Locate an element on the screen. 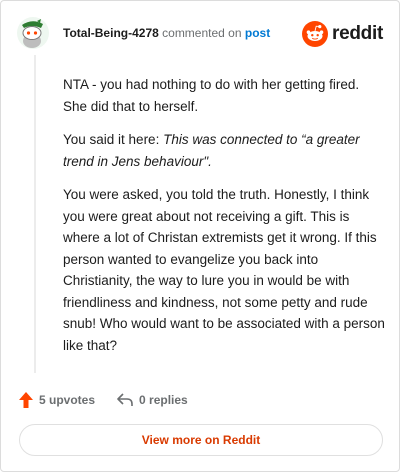  comment-footer: 5 upvotes 0 replies is located at coordinates (103, 400).